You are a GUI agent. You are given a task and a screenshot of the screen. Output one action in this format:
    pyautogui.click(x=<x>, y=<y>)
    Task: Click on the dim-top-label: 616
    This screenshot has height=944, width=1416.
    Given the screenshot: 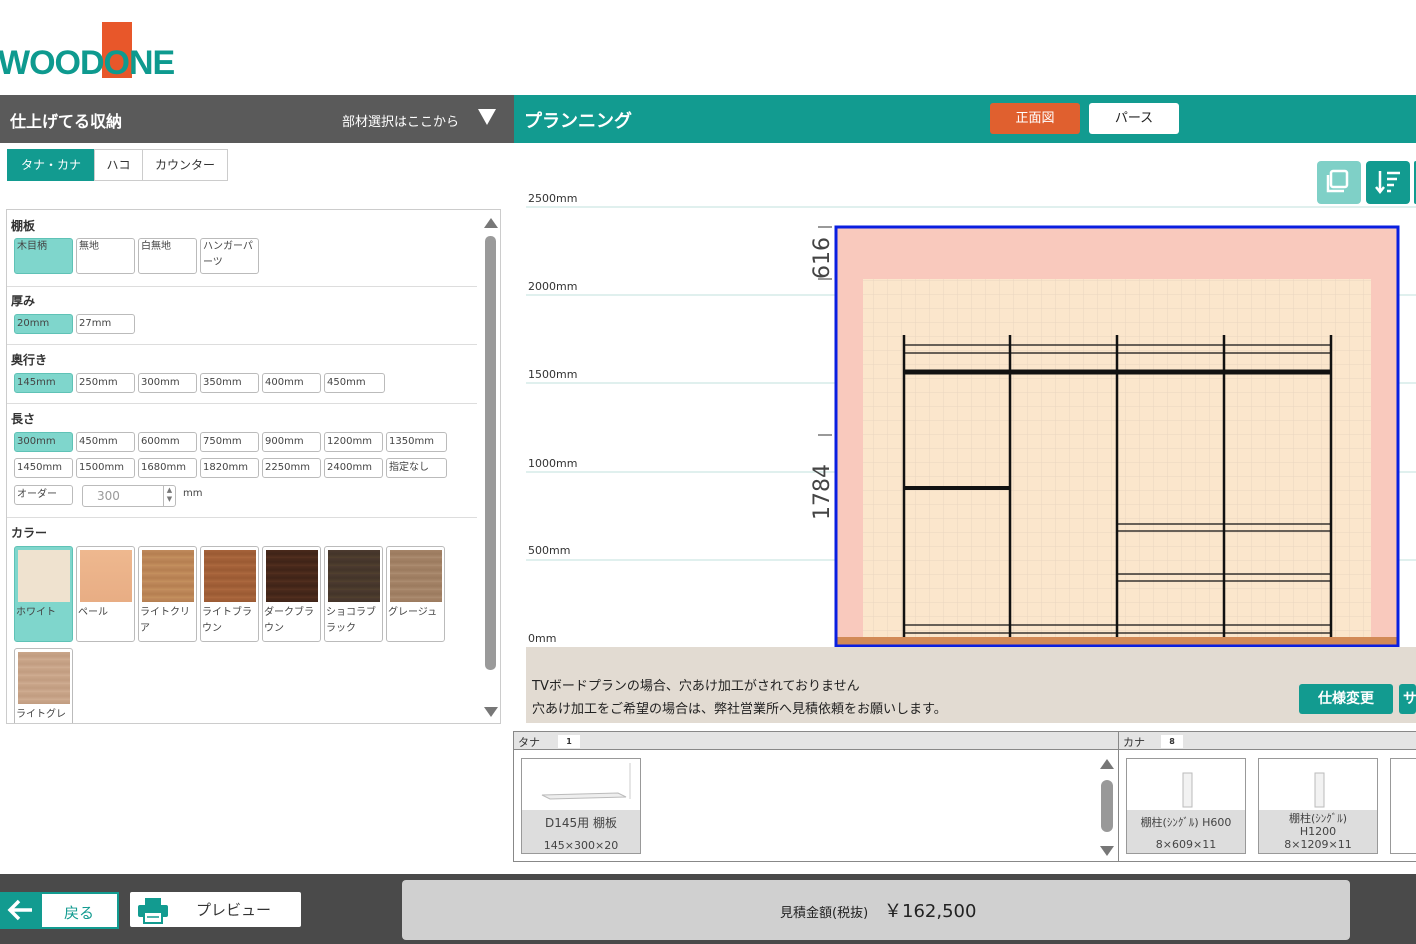 What is the action you would take?
    pyautogui.click(x=822, y=258)
    